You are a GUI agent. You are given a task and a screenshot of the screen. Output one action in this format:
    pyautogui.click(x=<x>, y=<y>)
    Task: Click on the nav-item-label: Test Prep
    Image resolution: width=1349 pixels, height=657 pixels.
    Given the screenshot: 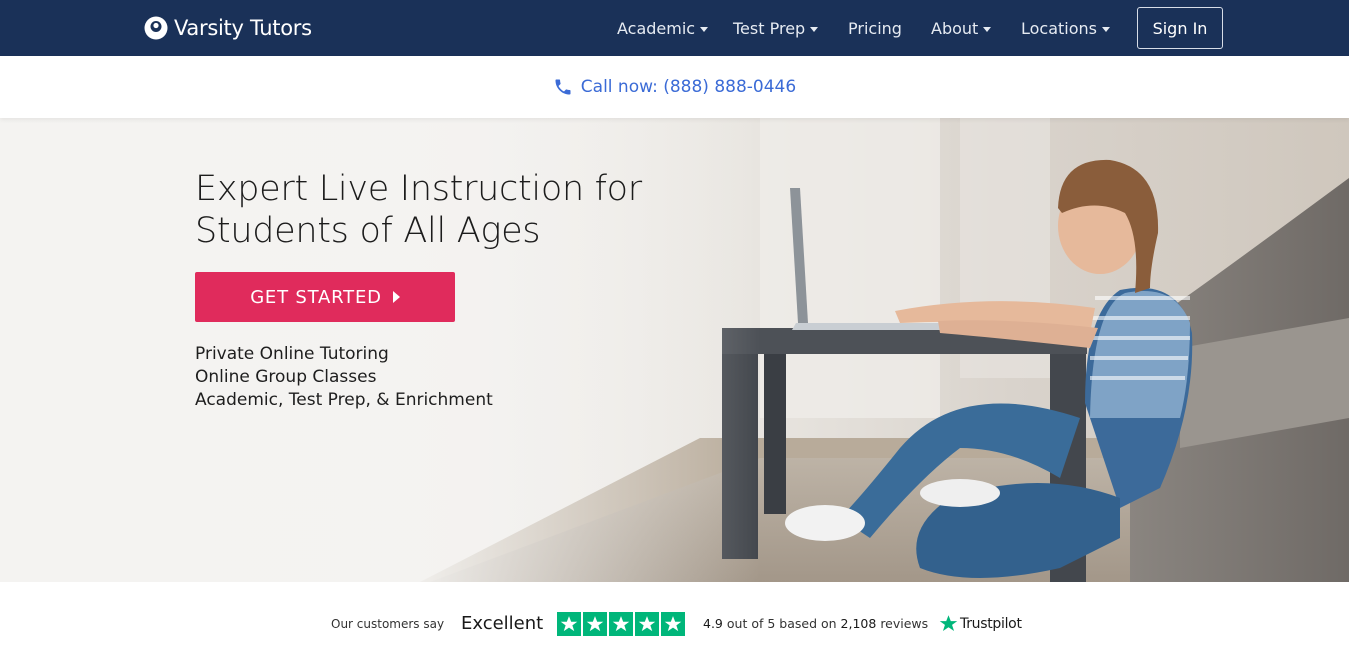 What is the action you would take?
    pyautogui.click(x=769, y=28)
    